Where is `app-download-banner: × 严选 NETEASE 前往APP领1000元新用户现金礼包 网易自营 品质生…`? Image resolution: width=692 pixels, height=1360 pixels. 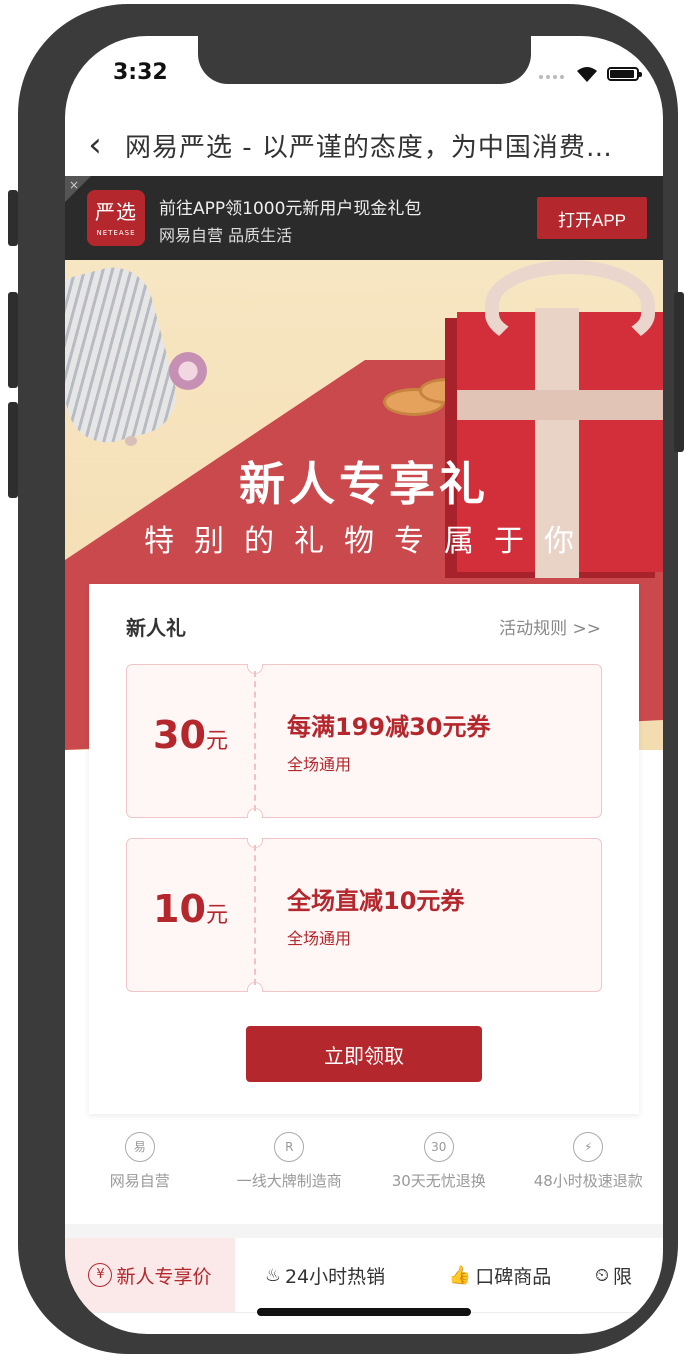
app-download-banner: × 严选 NETEASE 前往APP领1000元新用户现金礼包 网易自营 品质生… is located at coordinates (364, 218).